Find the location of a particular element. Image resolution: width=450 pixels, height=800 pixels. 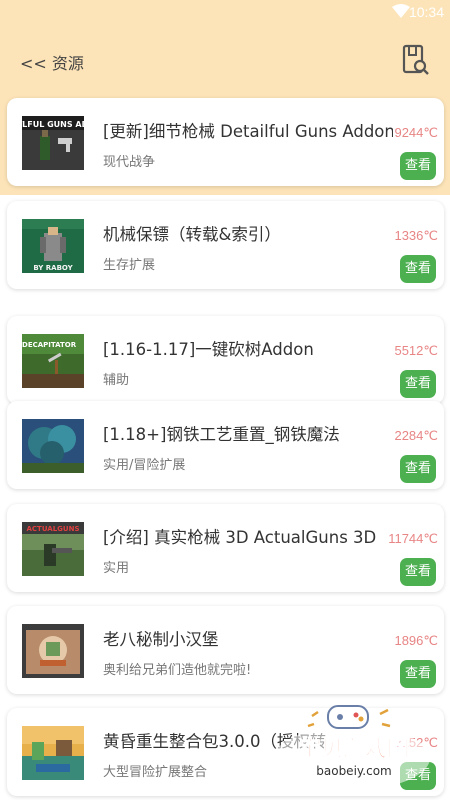

heat-count: 11744℃ is located at coordinates (413, 538).